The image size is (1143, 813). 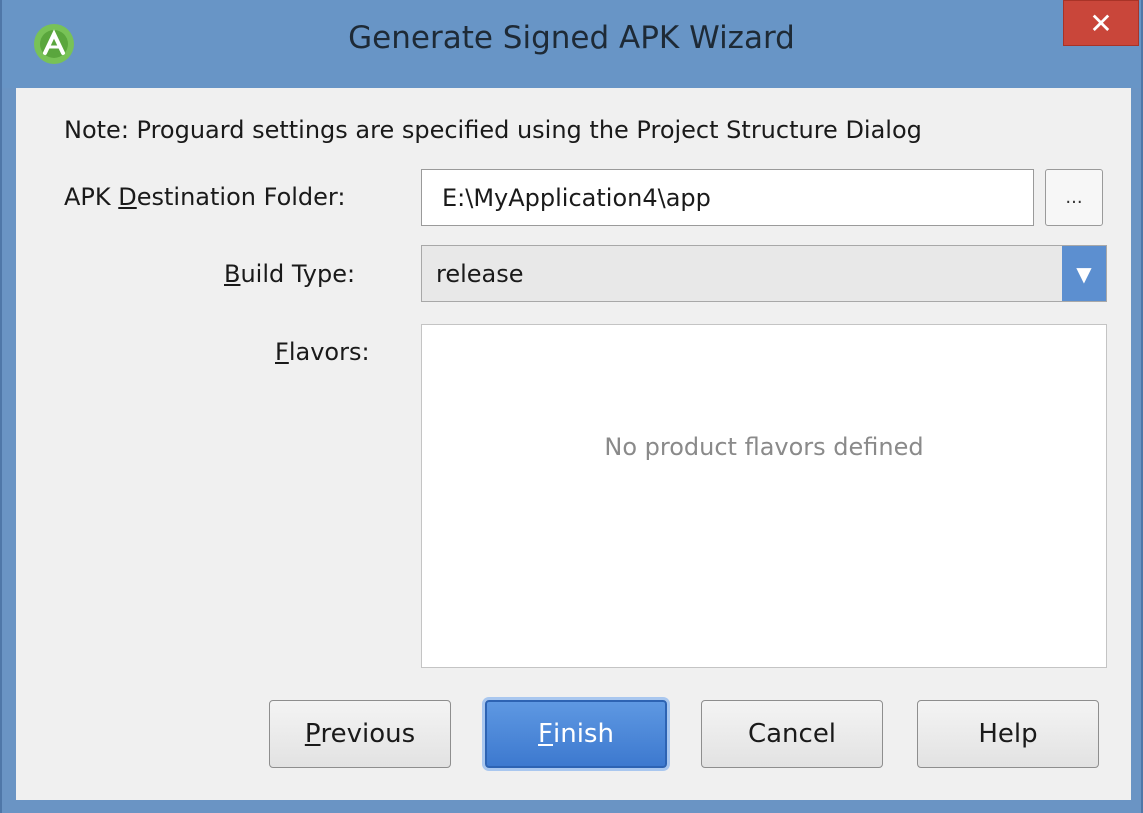 What do you see at coordinates (792, 734) in the screenshot?
I see `cancel-button: Cancel` at bounding box center [792, 734].